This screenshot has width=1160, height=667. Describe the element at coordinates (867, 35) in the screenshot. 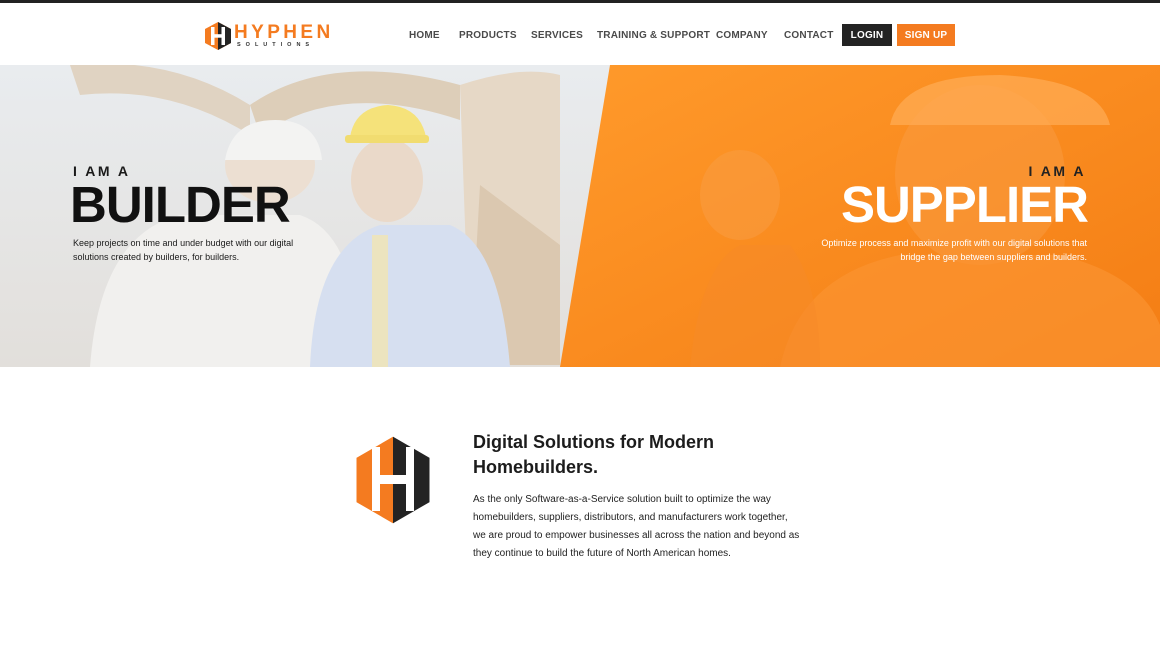

I see `login-button: LOGIN` at that location.